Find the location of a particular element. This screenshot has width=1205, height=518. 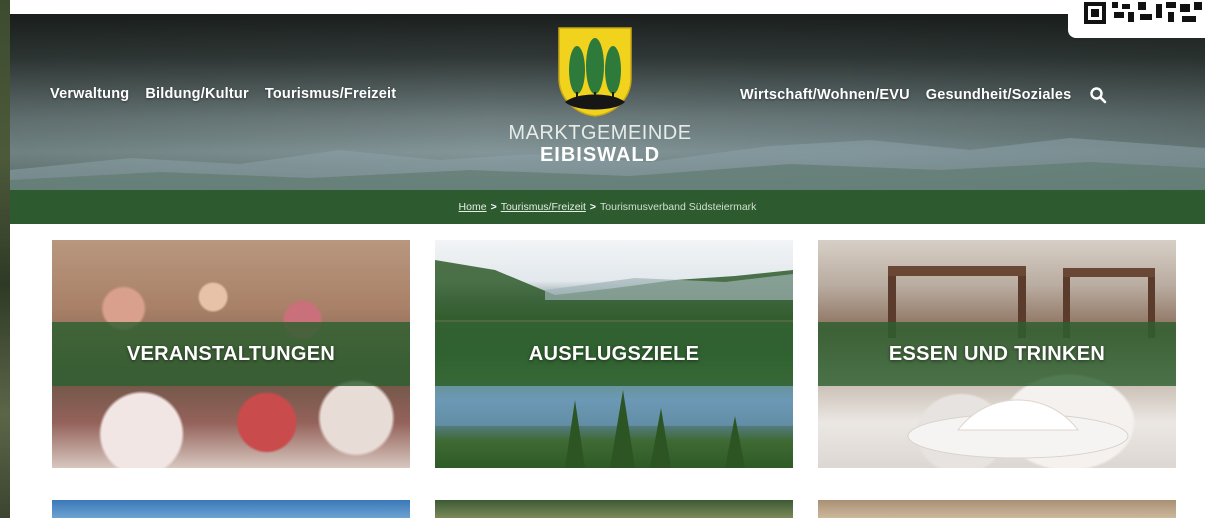

tile-label: VERANSTALTUNGEN is located at coordinates (231, 353).